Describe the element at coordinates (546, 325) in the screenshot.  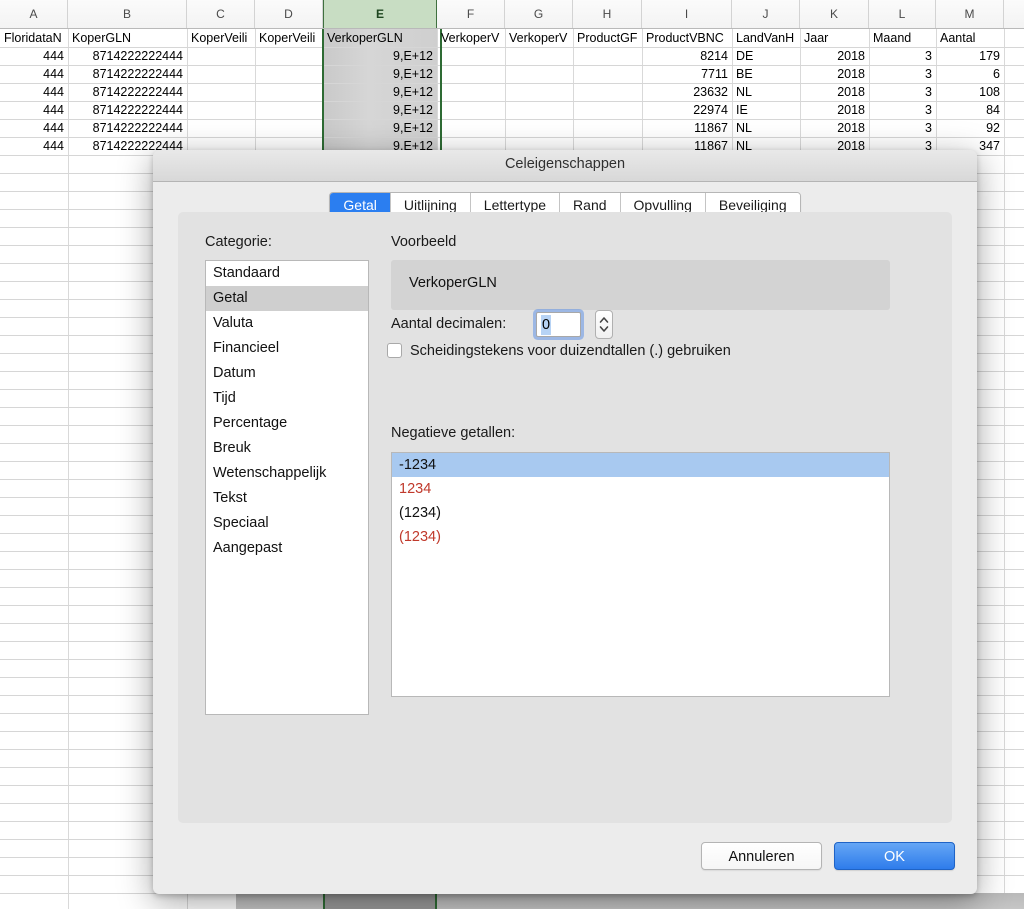
I see `decimals-value: 0` at that location.